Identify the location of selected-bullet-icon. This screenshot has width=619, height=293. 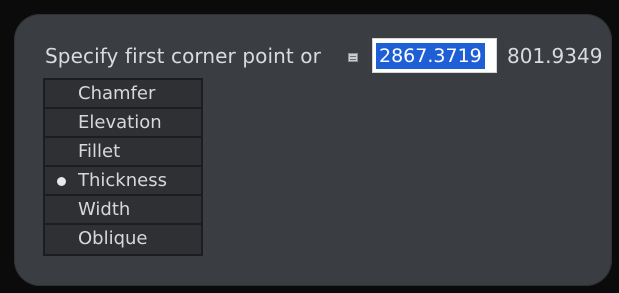
(61, 181).